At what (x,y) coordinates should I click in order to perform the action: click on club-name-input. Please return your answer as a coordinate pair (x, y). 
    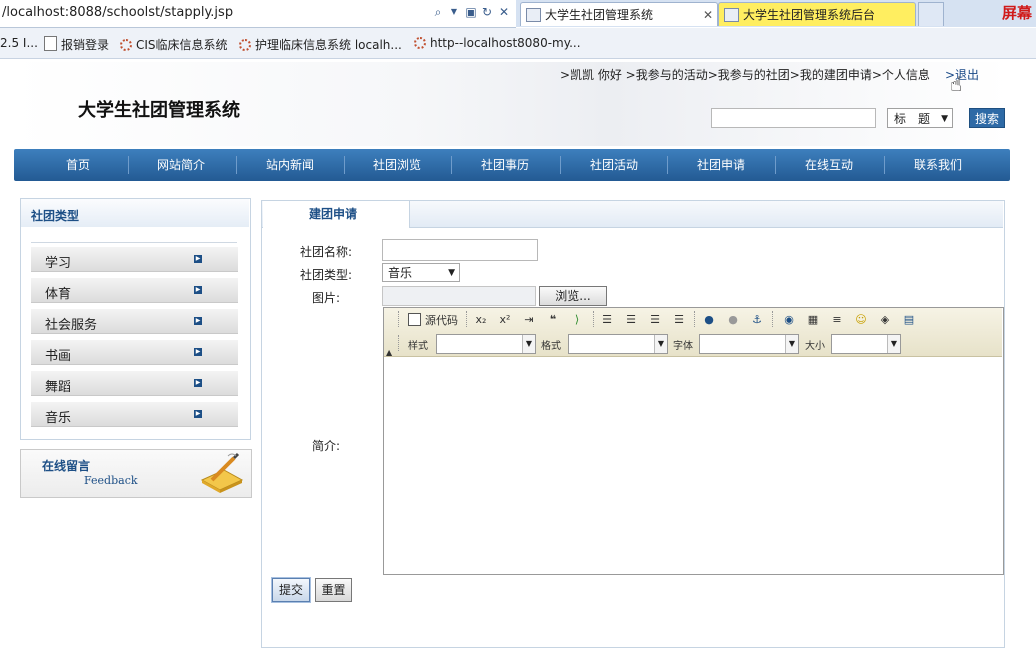
    Looking at the image, I should click on (460, 250).